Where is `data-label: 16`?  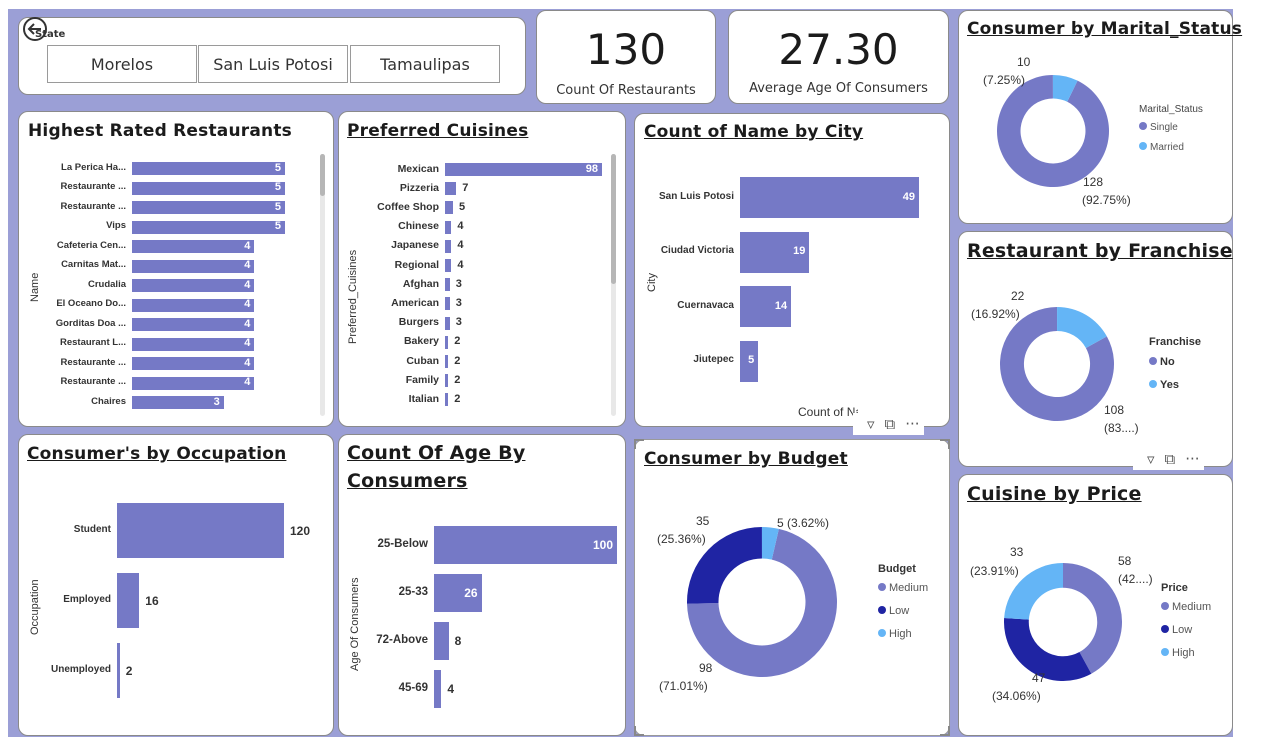
data-label: 16 is located at coordinates (152, 600).